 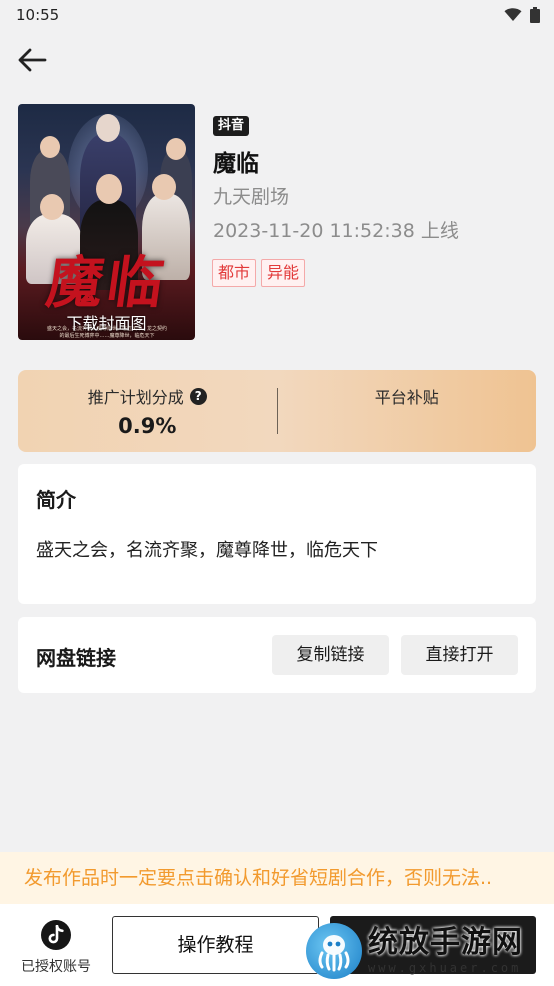 I want to click on plan-commission-value: 0.9%, so click(x=147, y=426).